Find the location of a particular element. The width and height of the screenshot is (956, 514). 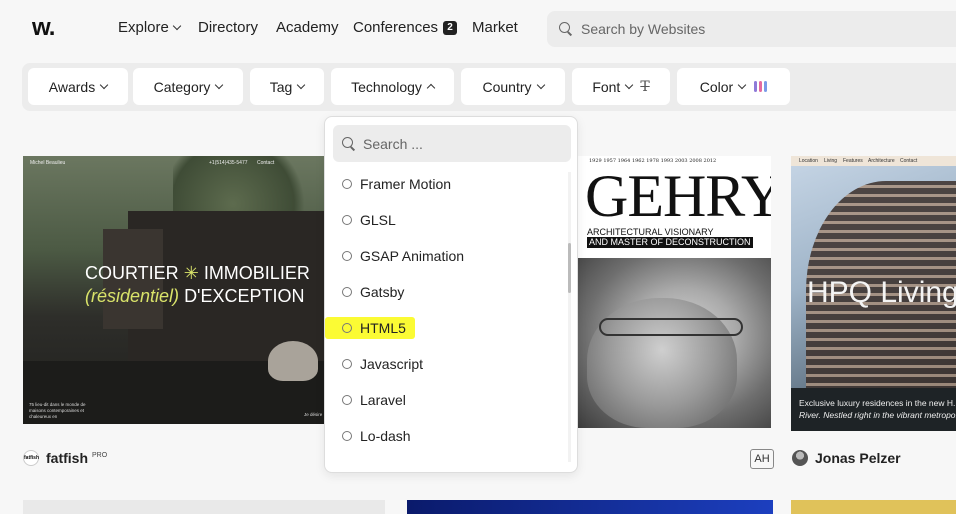

site-search-bar is located at coordinates (751, 29).